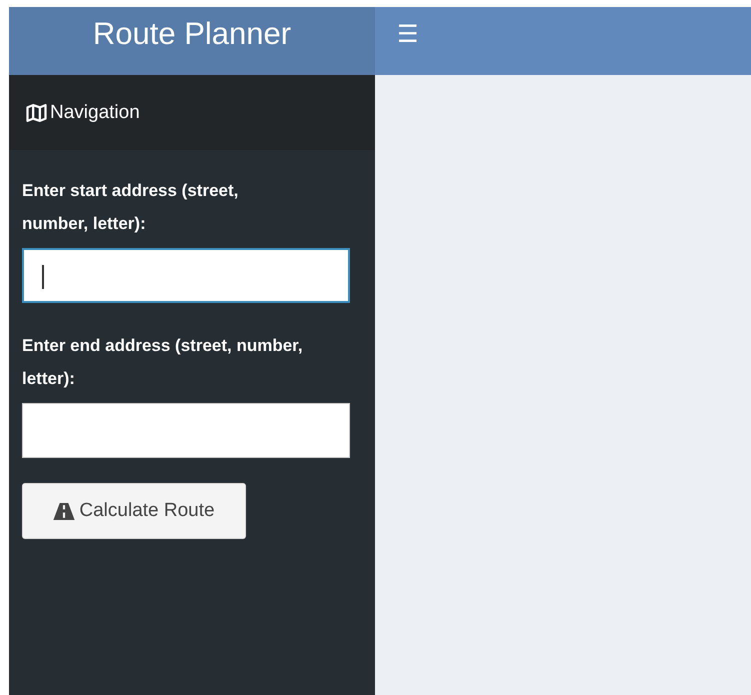 This screenshot has height=695, width=751. I want to click on app-title: Route Planner, so click(192, 41).